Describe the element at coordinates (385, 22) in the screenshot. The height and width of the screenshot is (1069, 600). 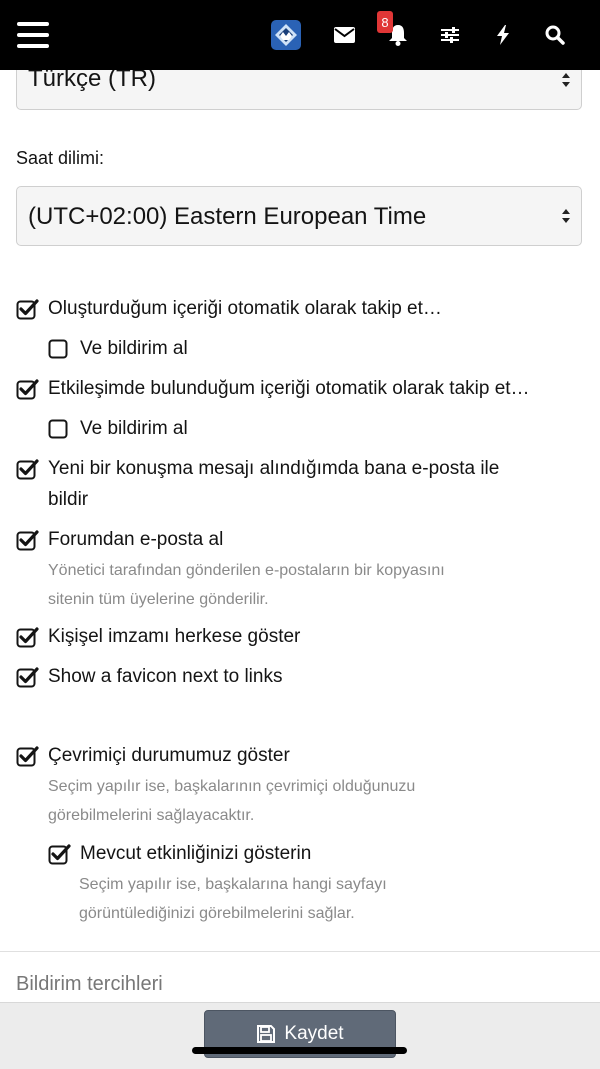
I see `notification-badge: 8` at that location.